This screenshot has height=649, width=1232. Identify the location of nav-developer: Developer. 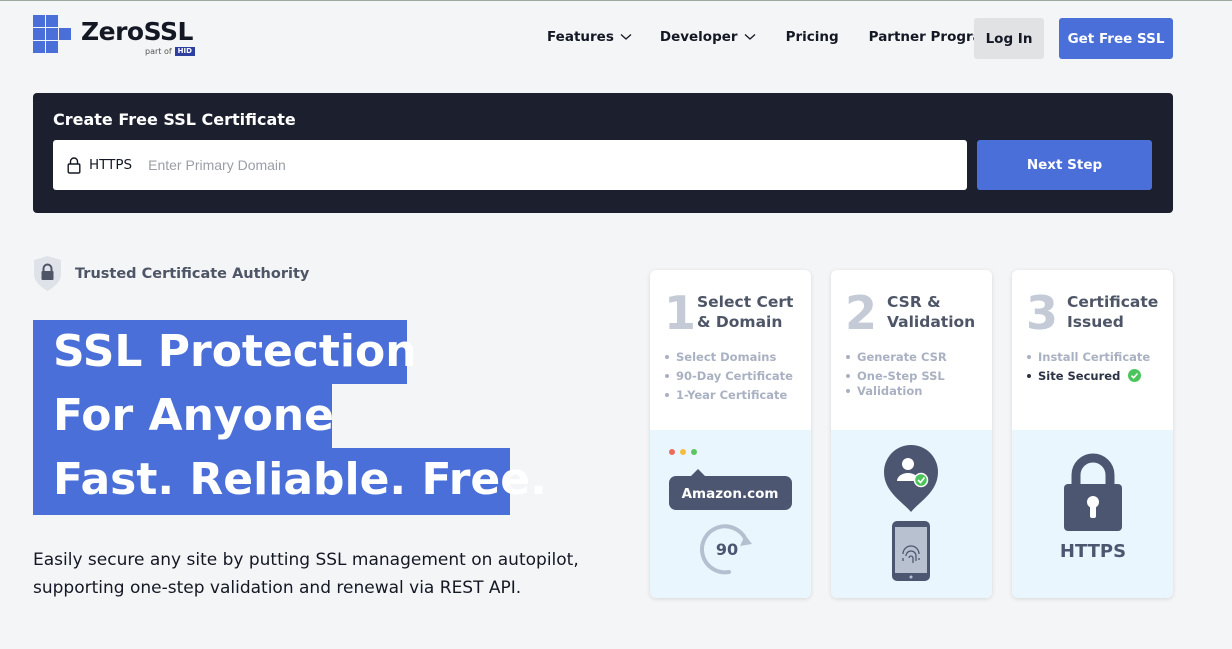
(708, 37).